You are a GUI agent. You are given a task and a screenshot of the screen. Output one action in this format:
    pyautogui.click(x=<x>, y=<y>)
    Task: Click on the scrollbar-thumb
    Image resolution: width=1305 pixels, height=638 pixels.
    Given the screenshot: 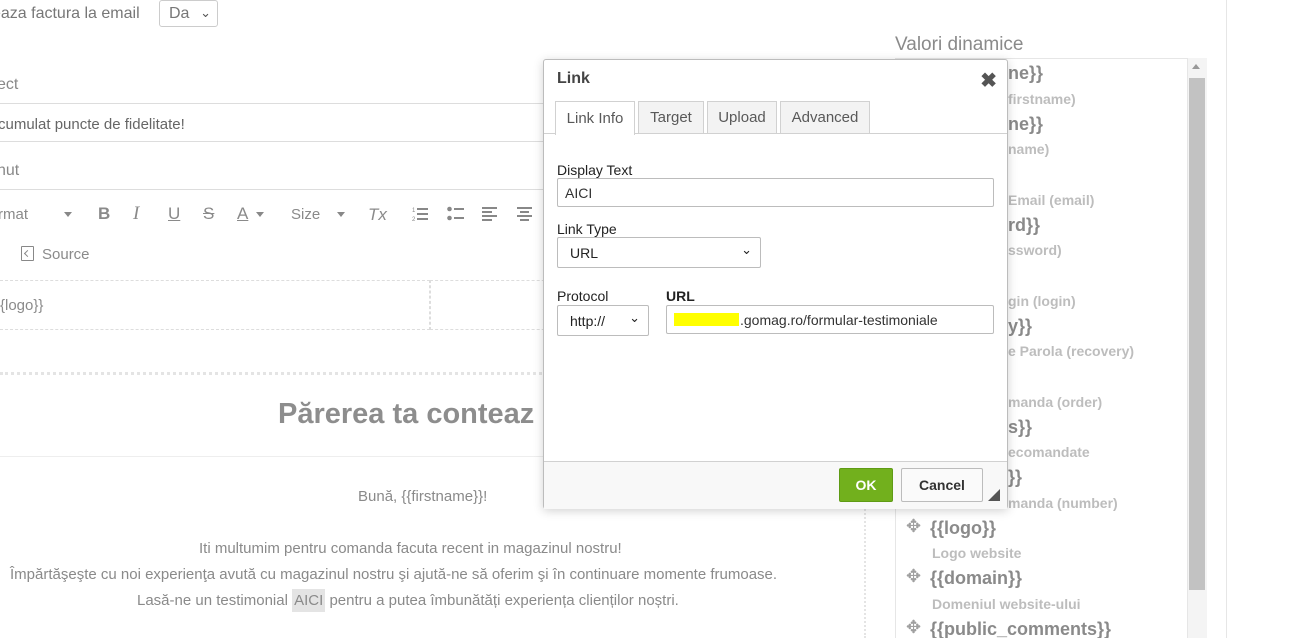 What is the action you would take?
    pyautogui.click(x=1197, y=334)
    